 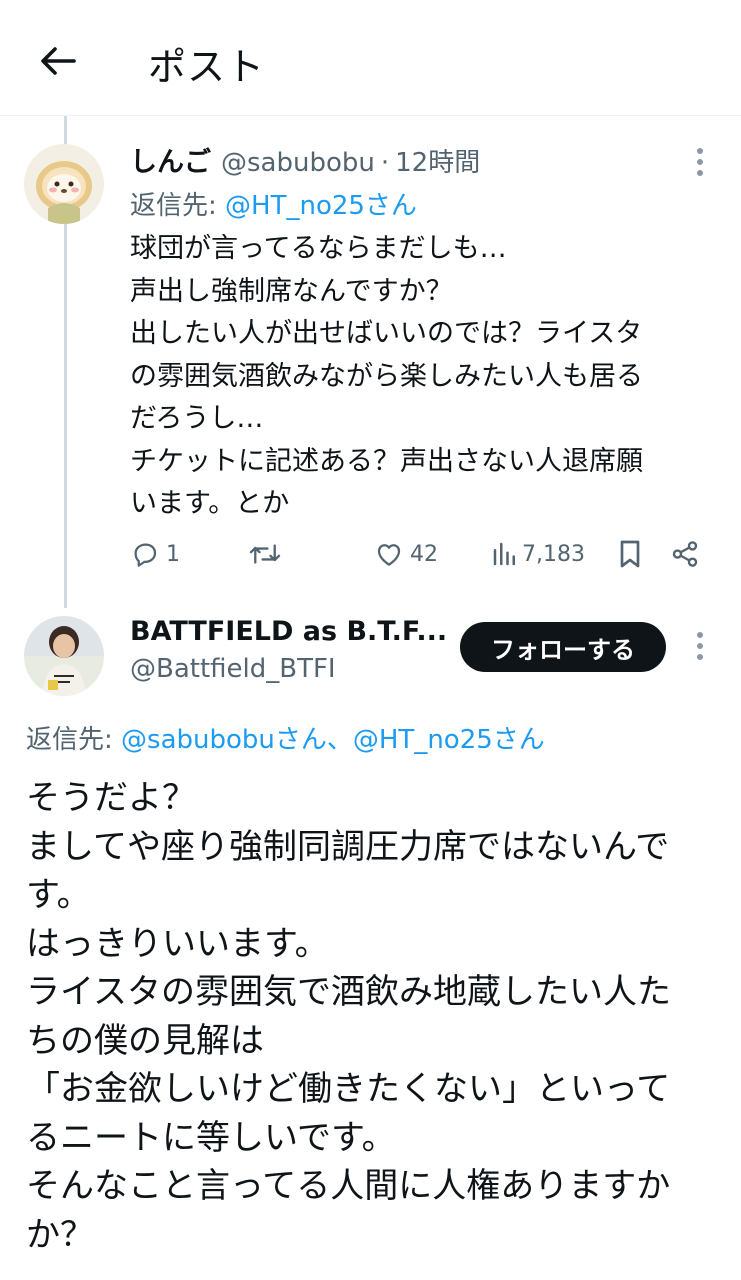 What do you see at coordinates (177, 943) in the screenshot?
I see `text-line: はっきりいいます。` at bounding box center [177, 943].